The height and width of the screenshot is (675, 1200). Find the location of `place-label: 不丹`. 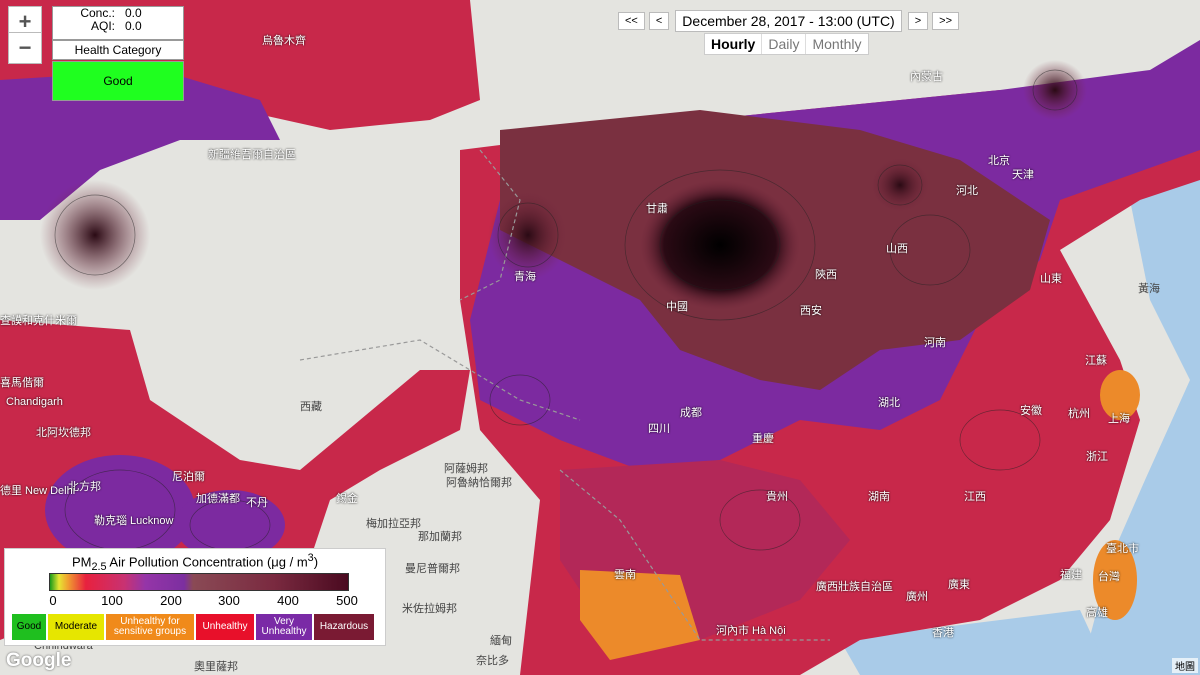

place-label: 不丹 is located at coordinates (257, 503).